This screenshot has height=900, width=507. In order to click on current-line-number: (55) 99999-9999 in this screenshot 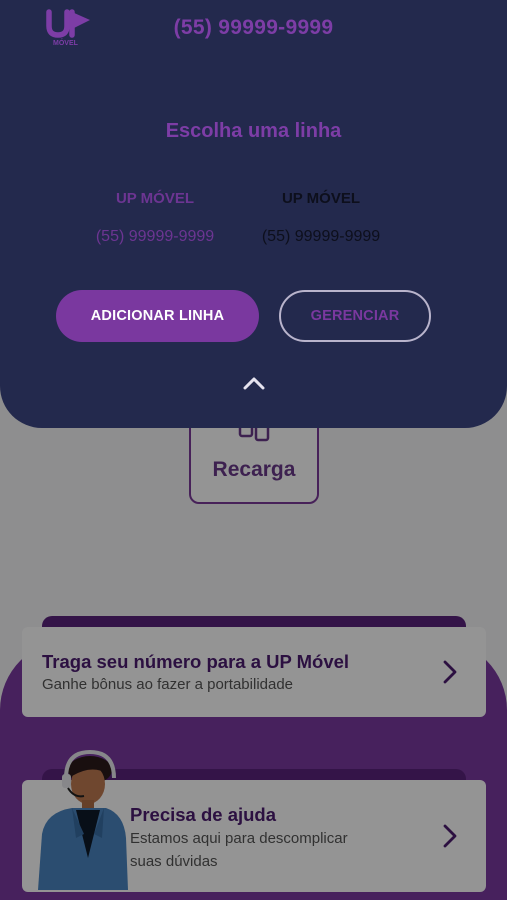, I will do `click(253, 28)`.